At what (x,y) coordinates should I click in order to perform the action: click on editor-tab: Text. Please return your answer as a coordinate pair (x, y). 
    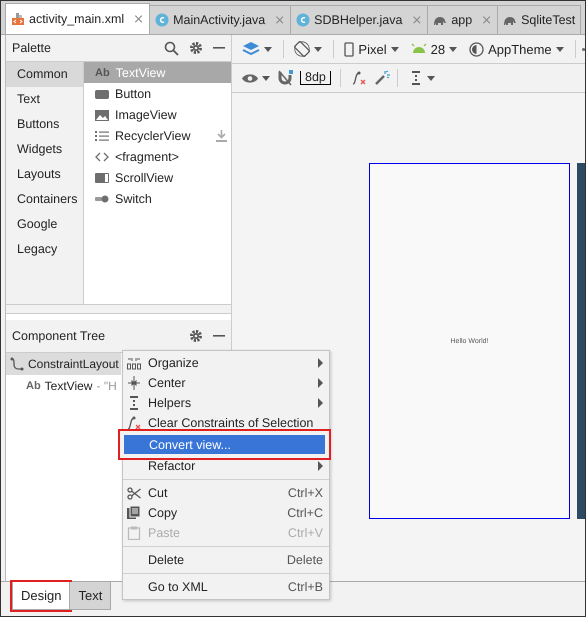
    Looking at the image, I should click on (90, 596).